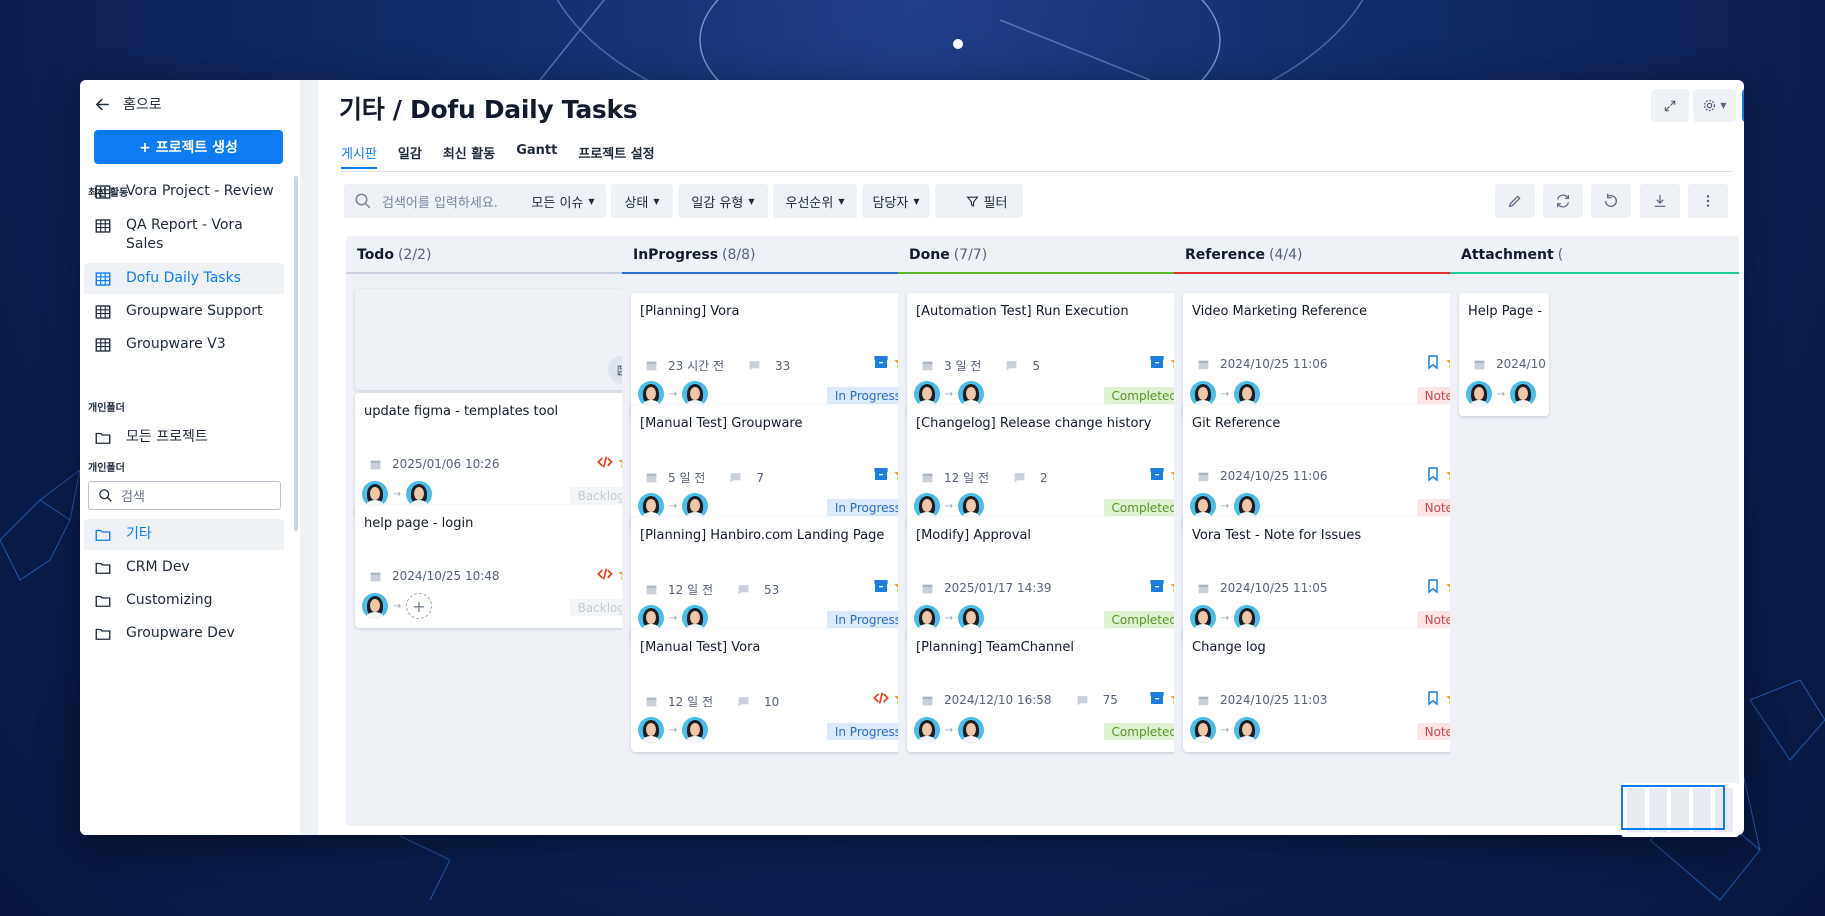 Image resolution: width=1825 pixels, height=916 pixels. I want to click on sidebar-item-folder: CRM Dev, so click(184, 567).